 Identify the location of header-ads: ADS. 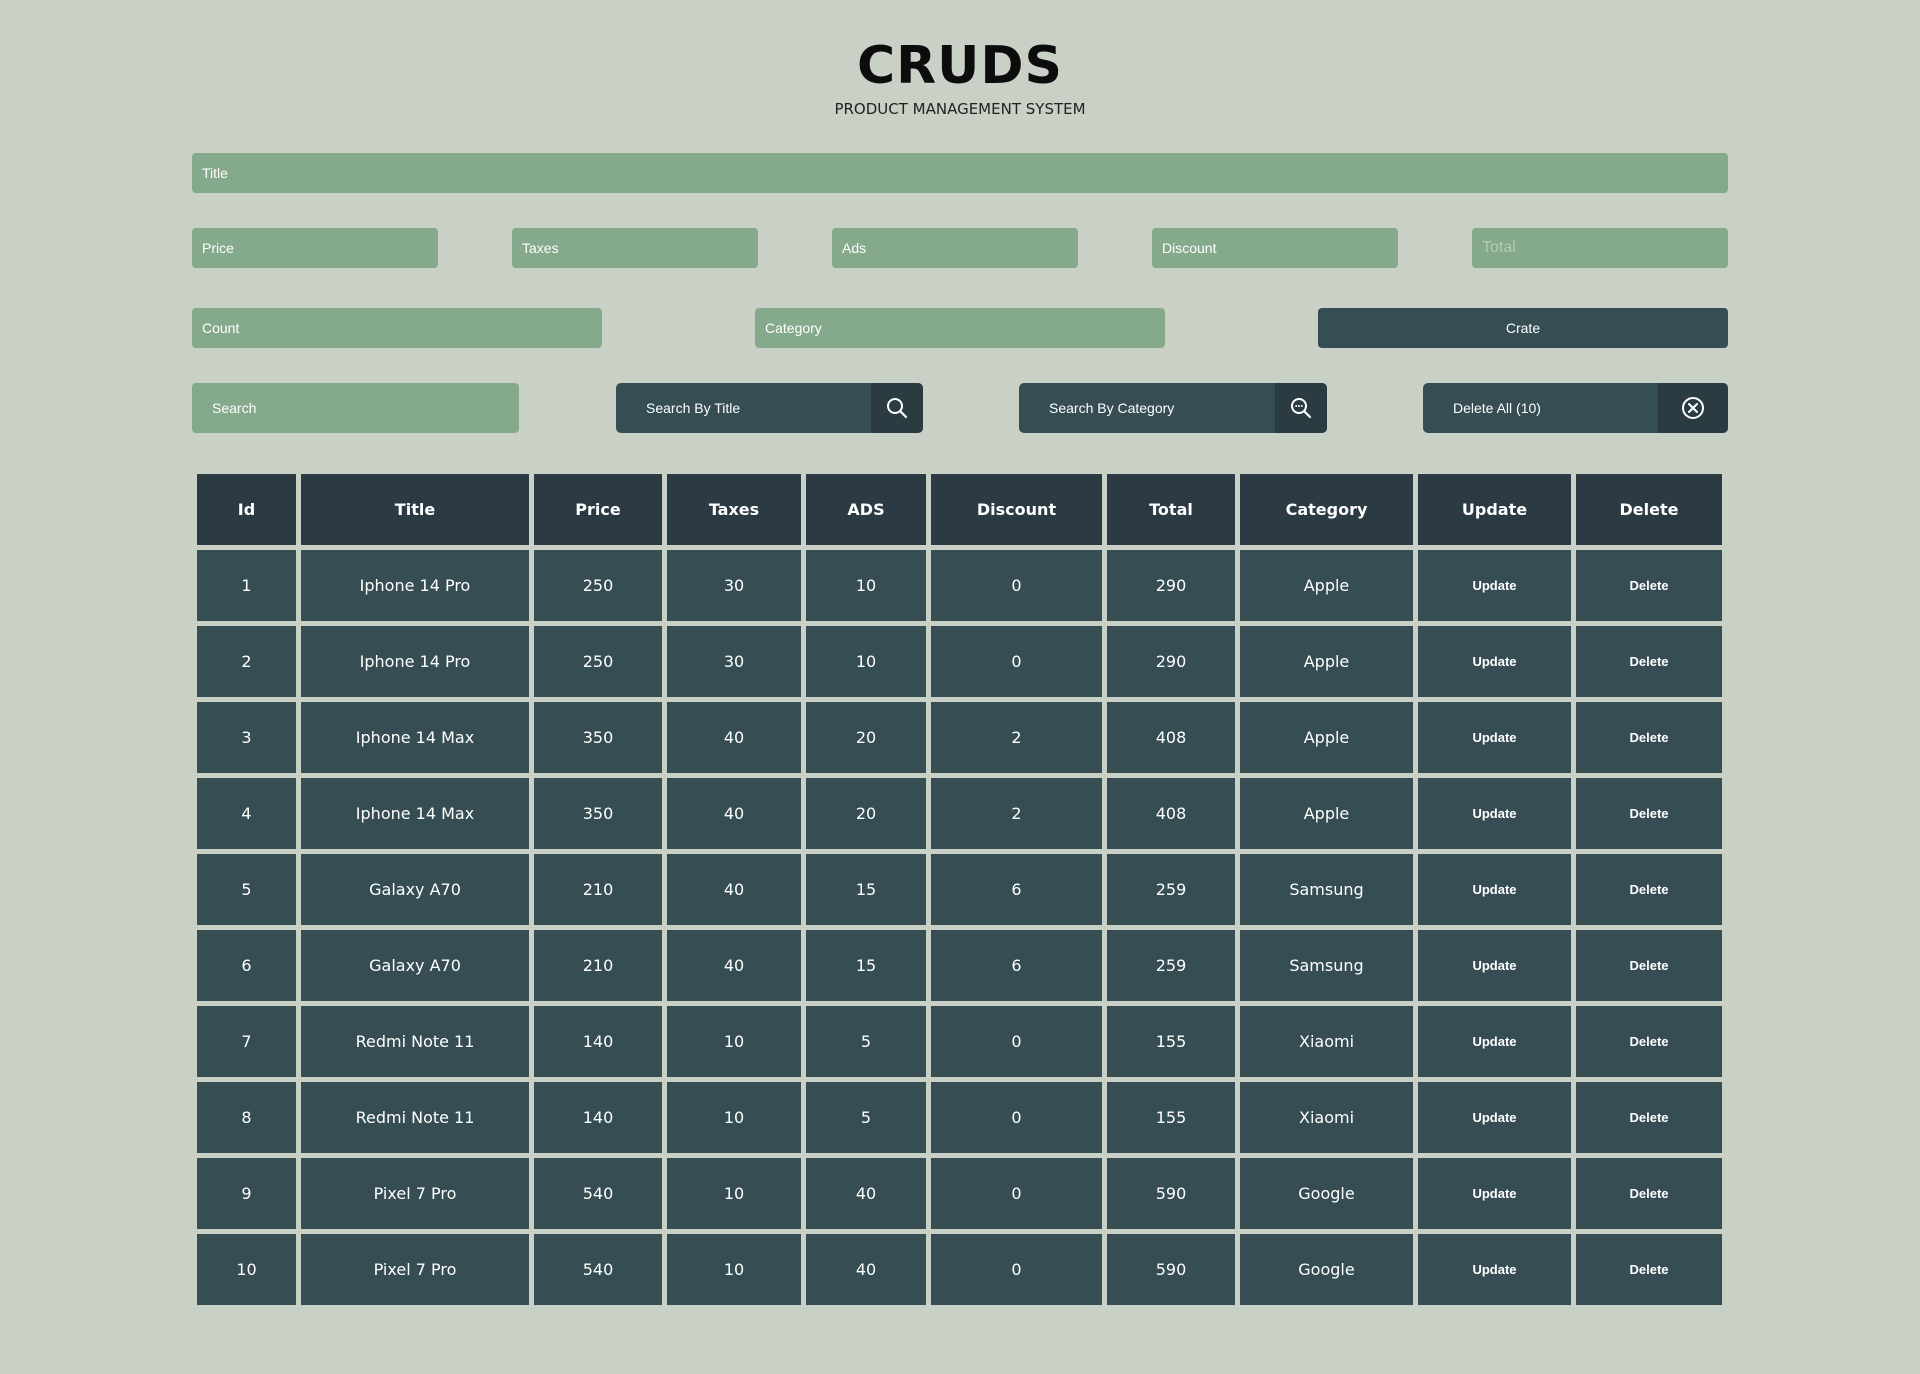
(866, 509).